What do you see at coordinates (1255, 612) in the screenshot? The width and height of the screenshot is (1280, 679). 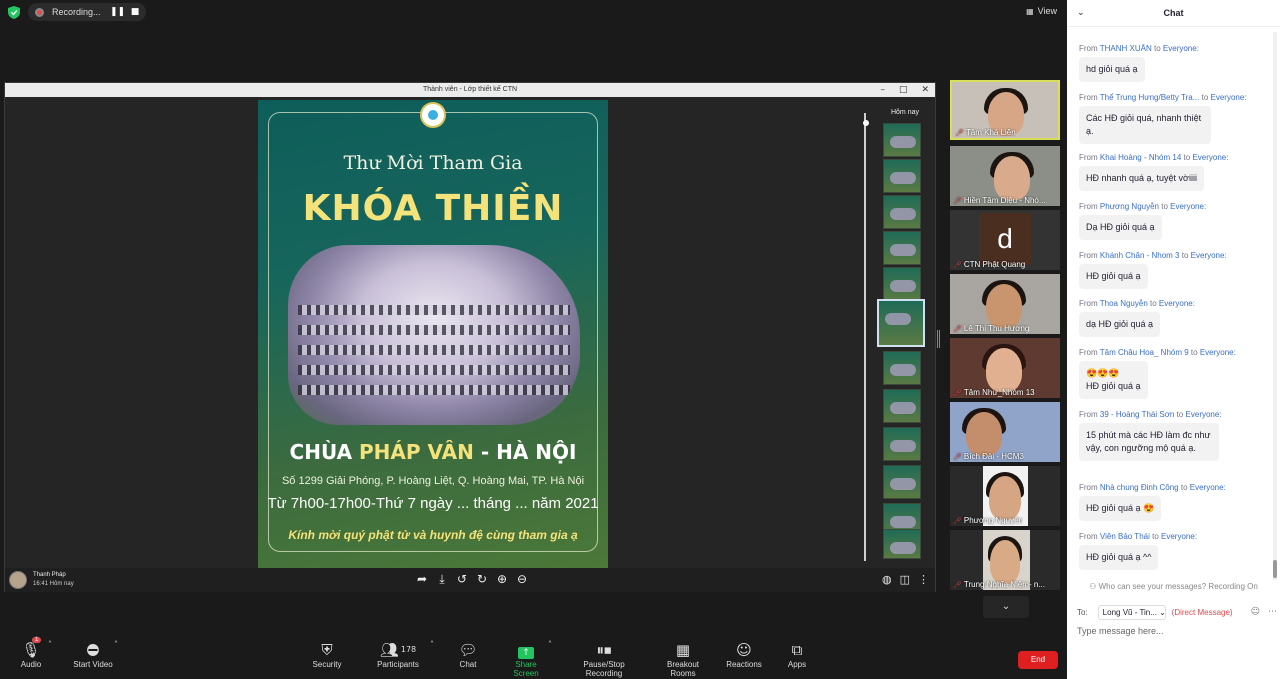 I see `emoji-icon: ☺` at bounding box center [1255, 612].